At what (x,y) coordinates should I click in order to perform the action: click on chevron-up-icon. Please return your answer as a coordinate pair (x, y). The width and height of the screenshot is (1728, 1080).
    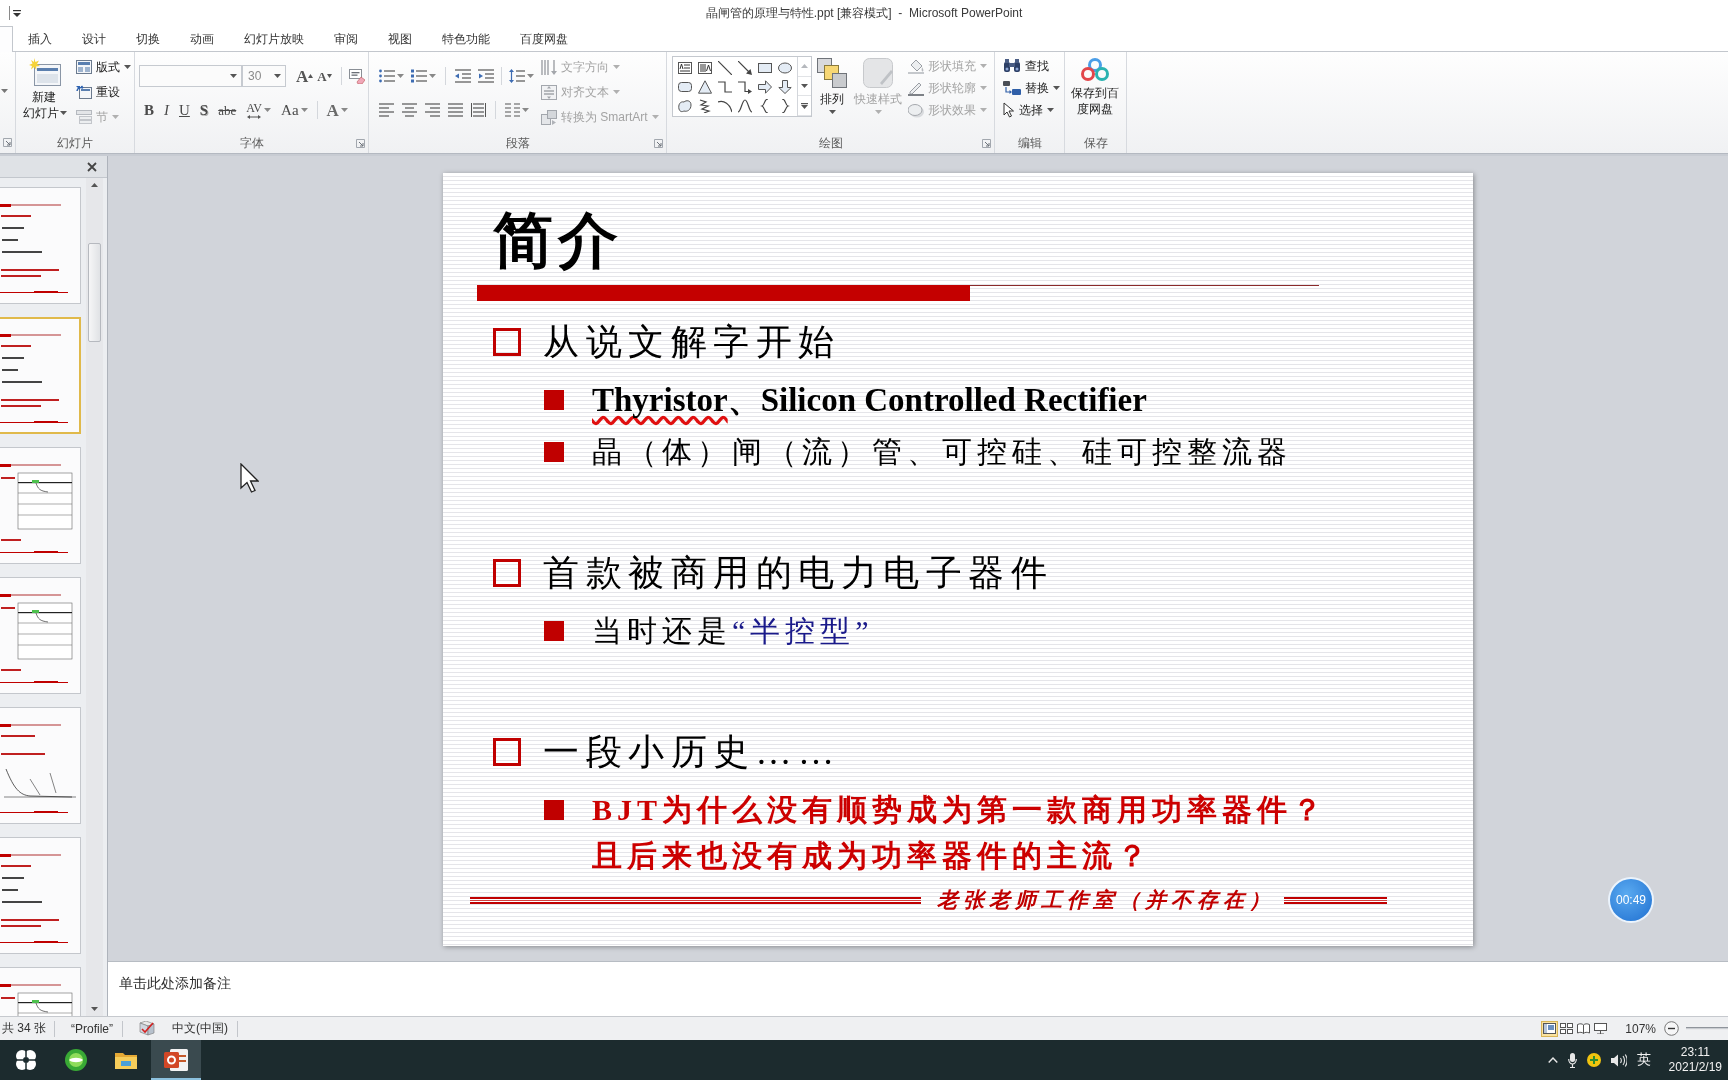
    Looking at the image, I should click on (1552, 1060).